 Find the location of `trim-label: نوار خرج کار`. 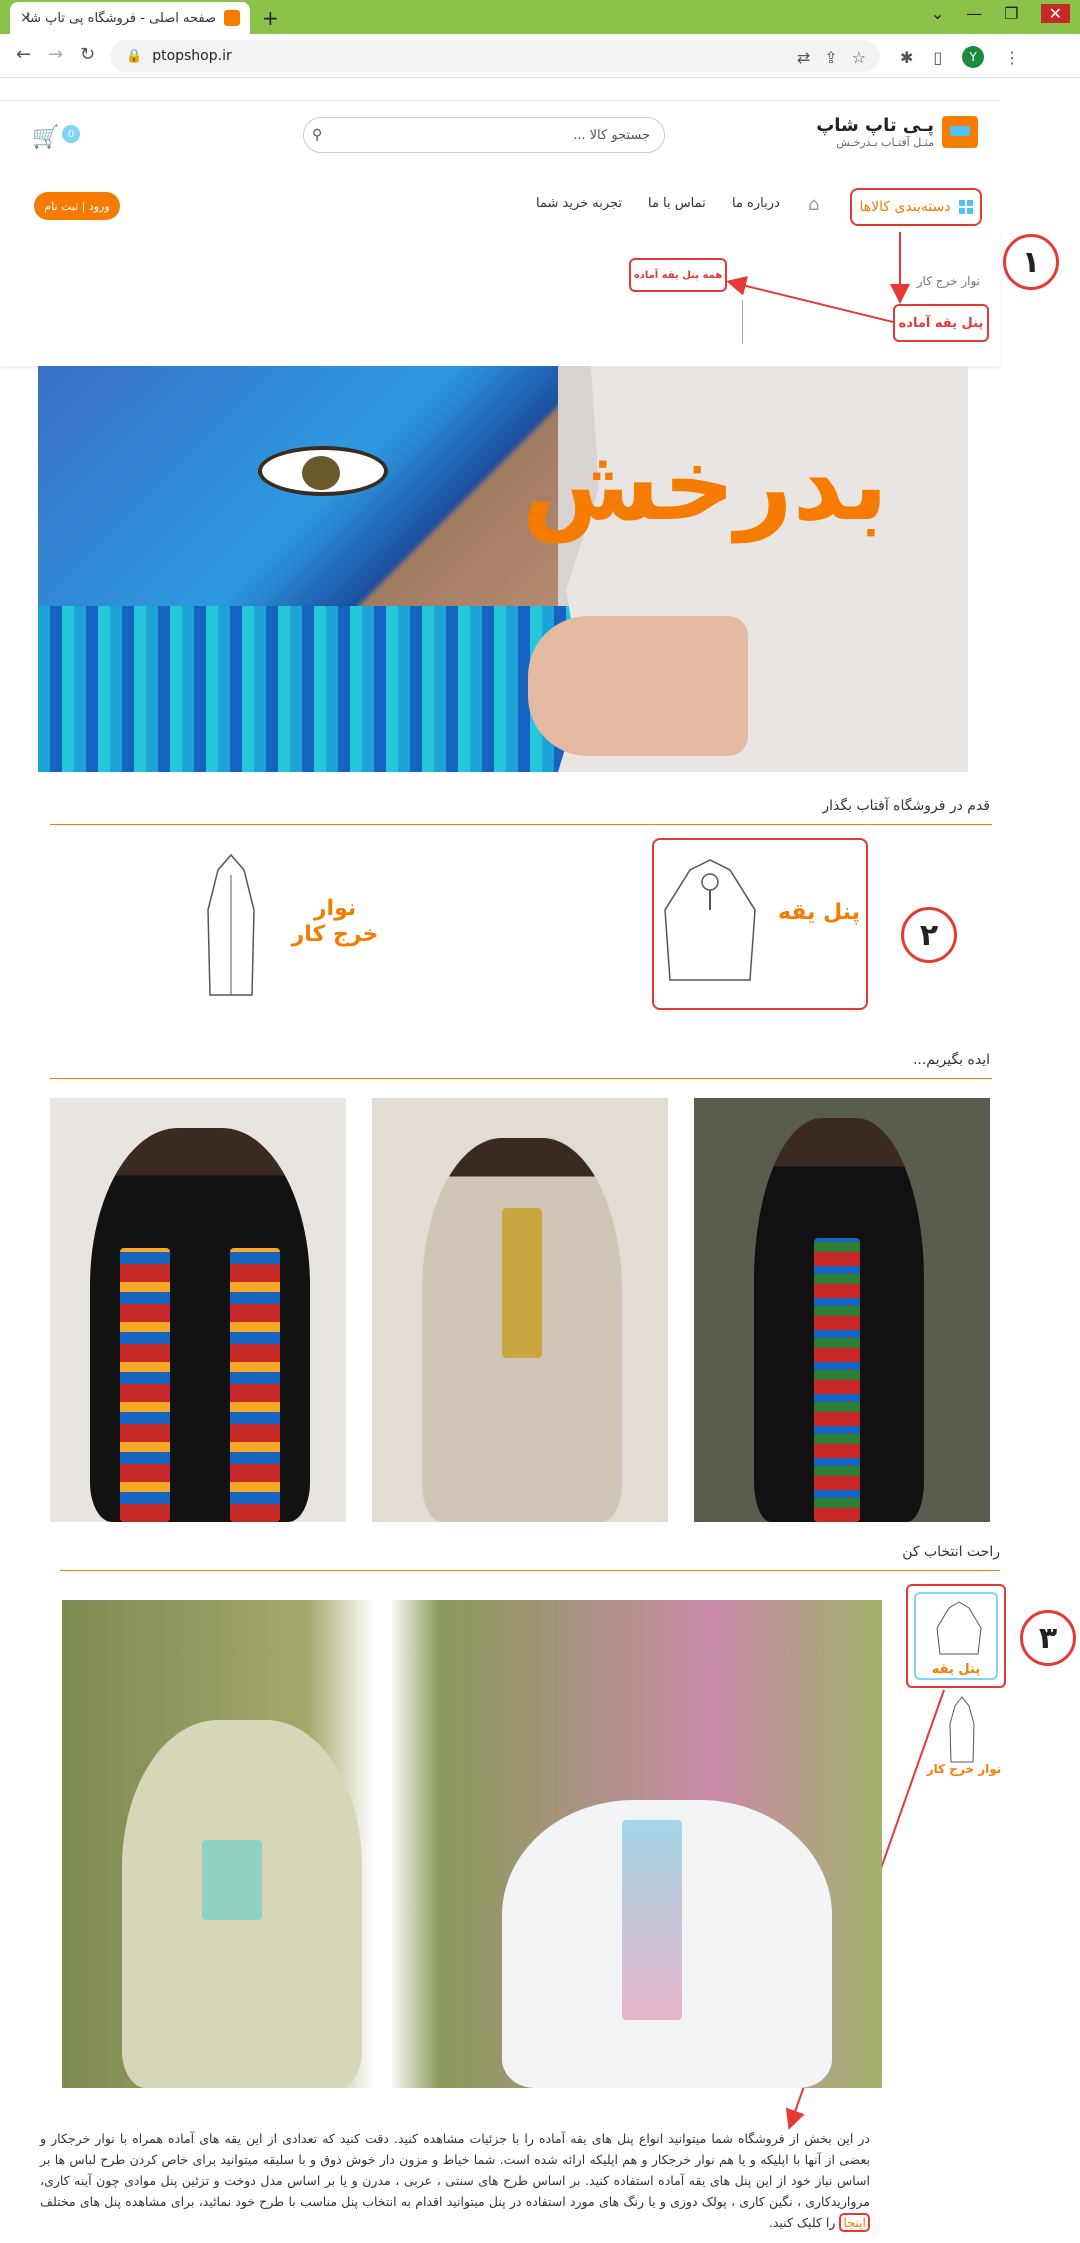

trim-label: نوار خرج کار is located at coordinates (335, 922).